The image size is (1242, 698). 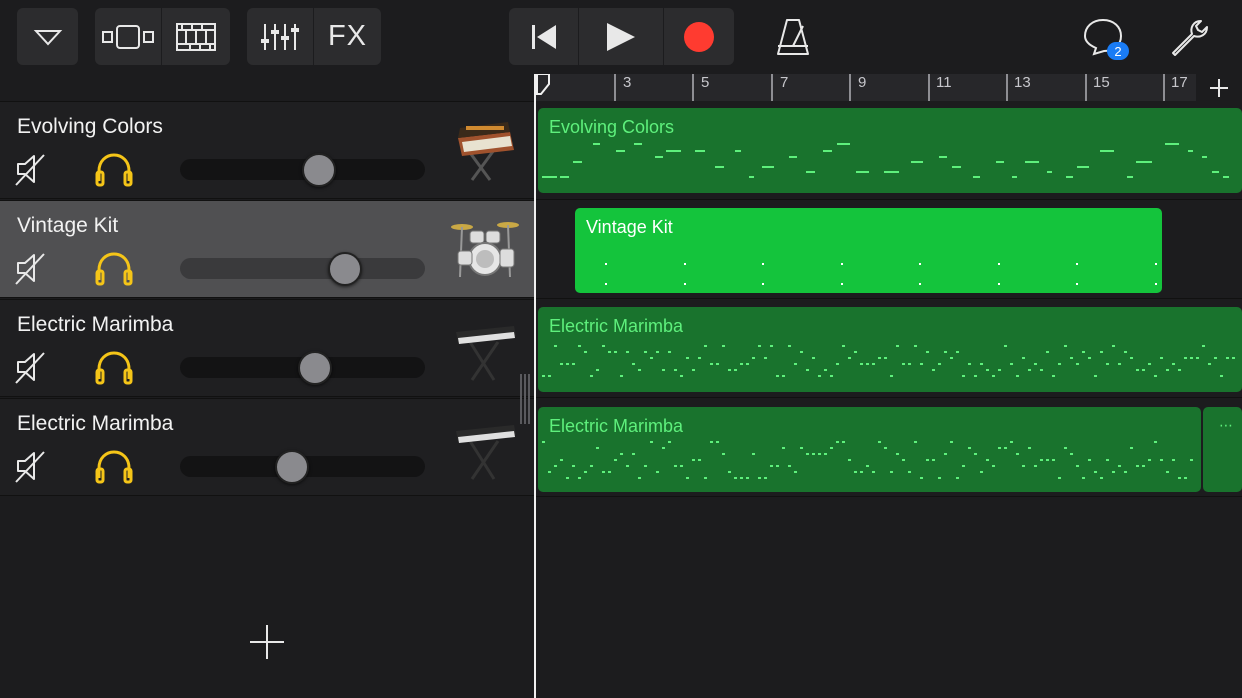 I want to click on region: ⋯, so click(x=1222, y=449).